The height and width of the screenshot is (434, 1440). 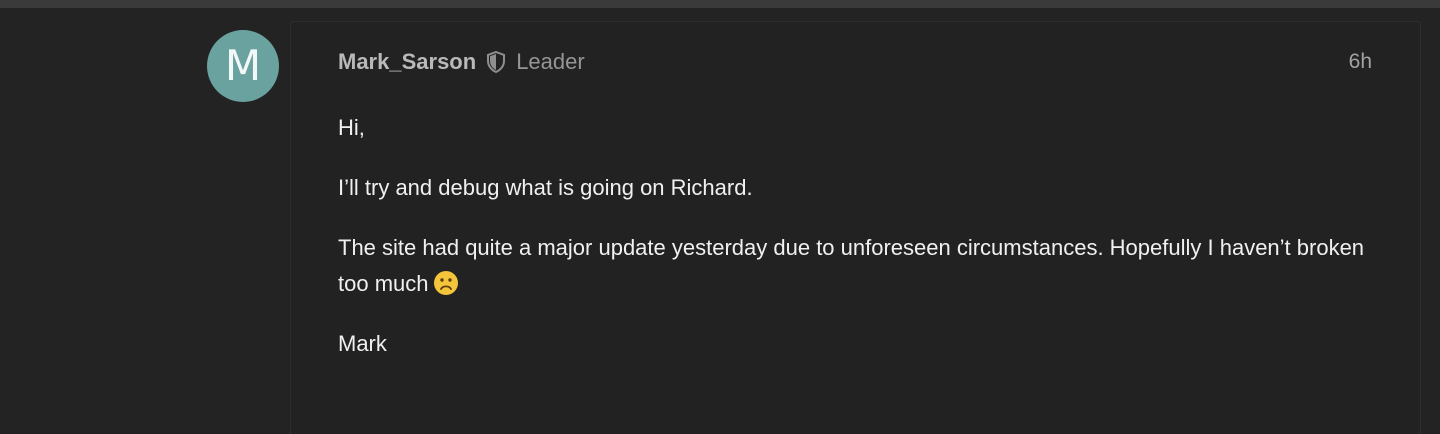 I want to click on frowning-face-emoji, so click(x=446, y=283).